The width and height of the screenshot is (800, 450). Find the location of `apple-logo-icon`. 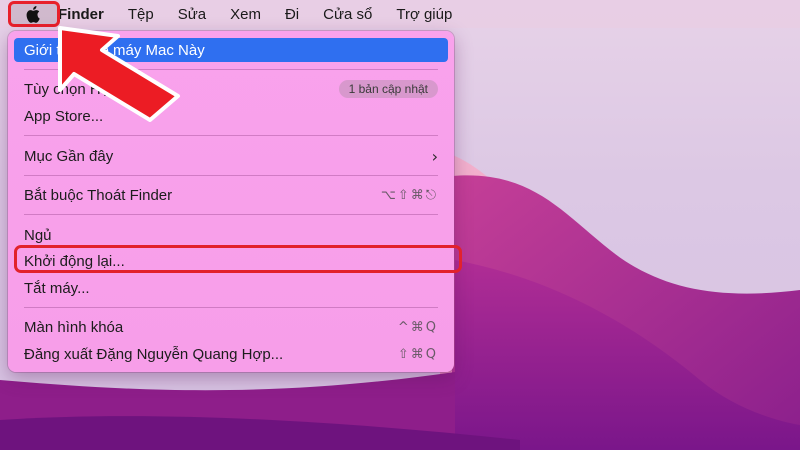

apple-logo-icon is located at coordinates (33, 14).